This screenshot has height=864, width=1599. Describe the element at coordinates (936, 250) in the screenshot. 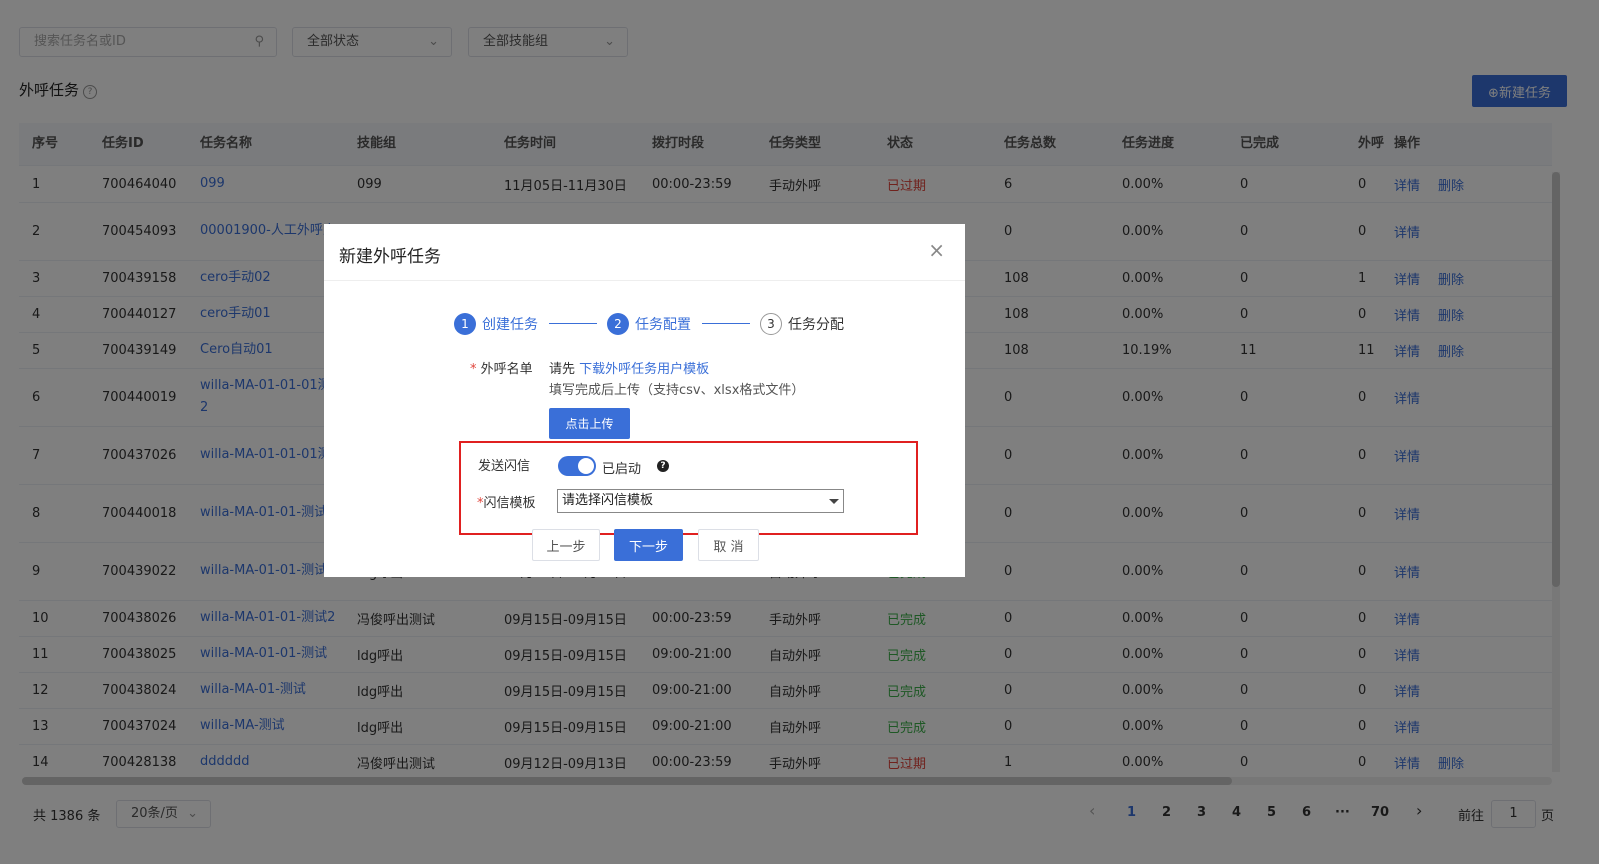

I see `close-icon: ×` at that location.